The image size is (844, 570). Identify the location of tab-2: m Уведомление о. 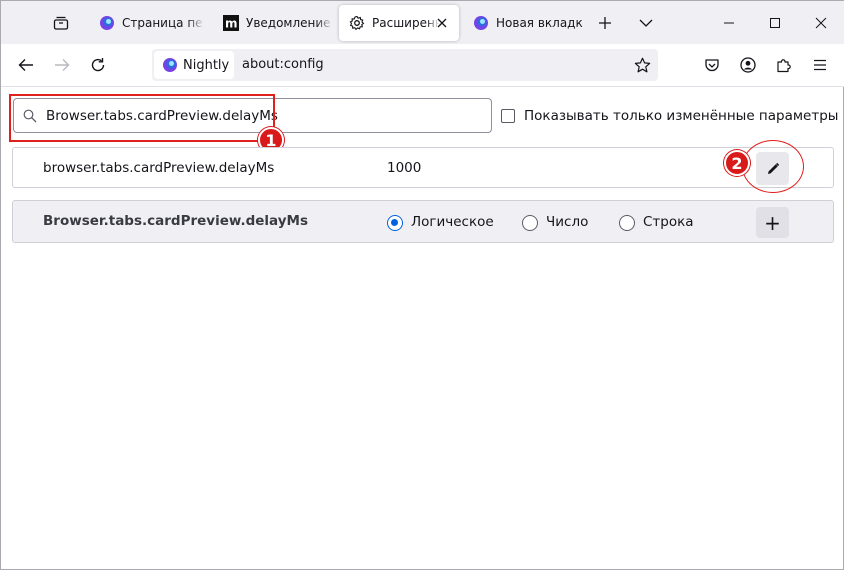
(273, 23).